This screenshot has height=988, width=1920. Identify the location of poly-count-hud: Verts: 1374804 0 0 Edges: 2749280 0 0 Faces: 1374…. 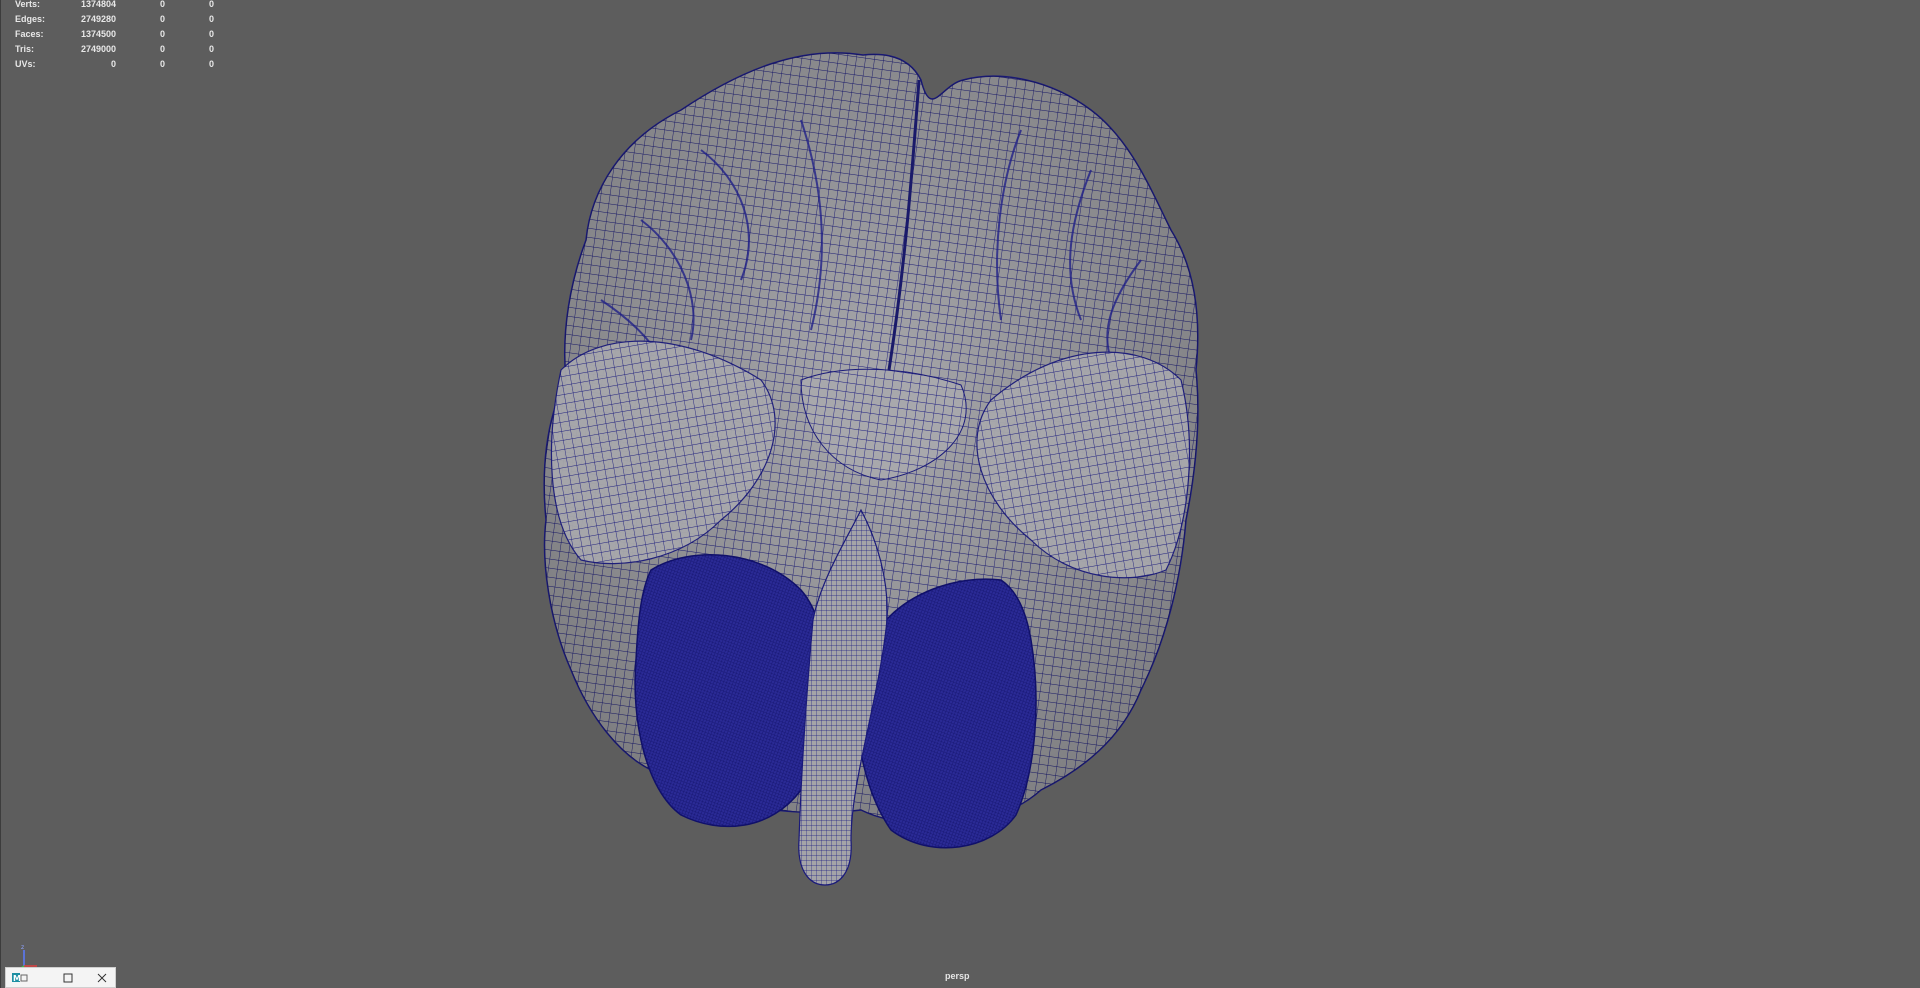
(115, 37).